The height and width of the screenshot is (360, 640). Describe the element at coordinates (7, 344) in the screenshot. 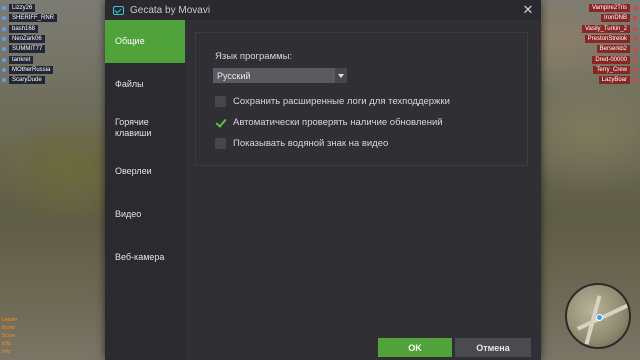

I see `hud-line: Kills` at that location.